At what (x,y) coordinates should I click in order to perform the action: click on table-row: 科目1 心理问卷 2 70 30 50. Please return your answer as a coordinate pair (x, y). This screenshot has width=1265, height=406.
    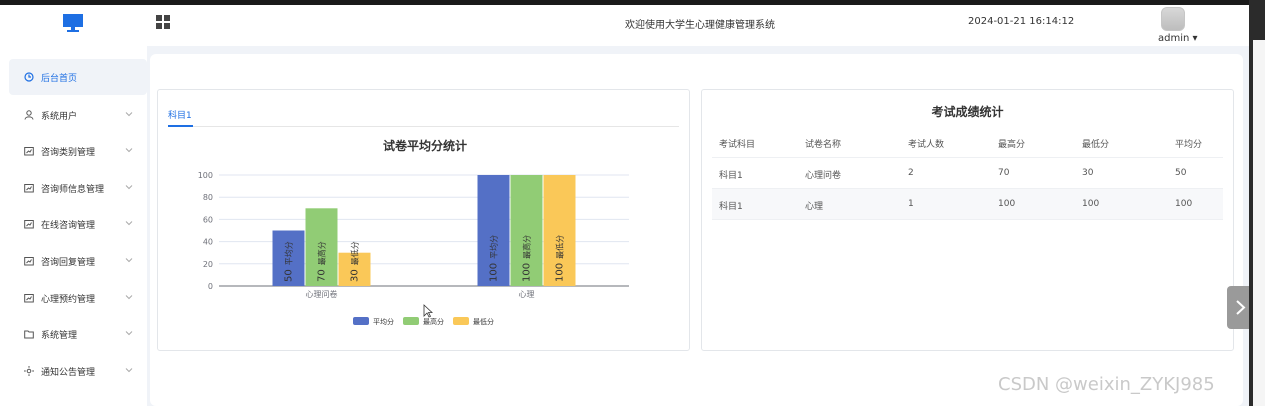
    Looking at the image, I should click on (967, 173).